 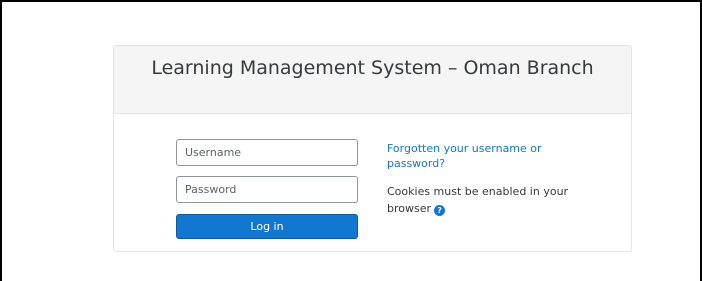 What do you see at coordinates (372, 68) in the screenshot?
I see `page-title: Learning Management System – Oman Branch` at bounding box center [372, 68].